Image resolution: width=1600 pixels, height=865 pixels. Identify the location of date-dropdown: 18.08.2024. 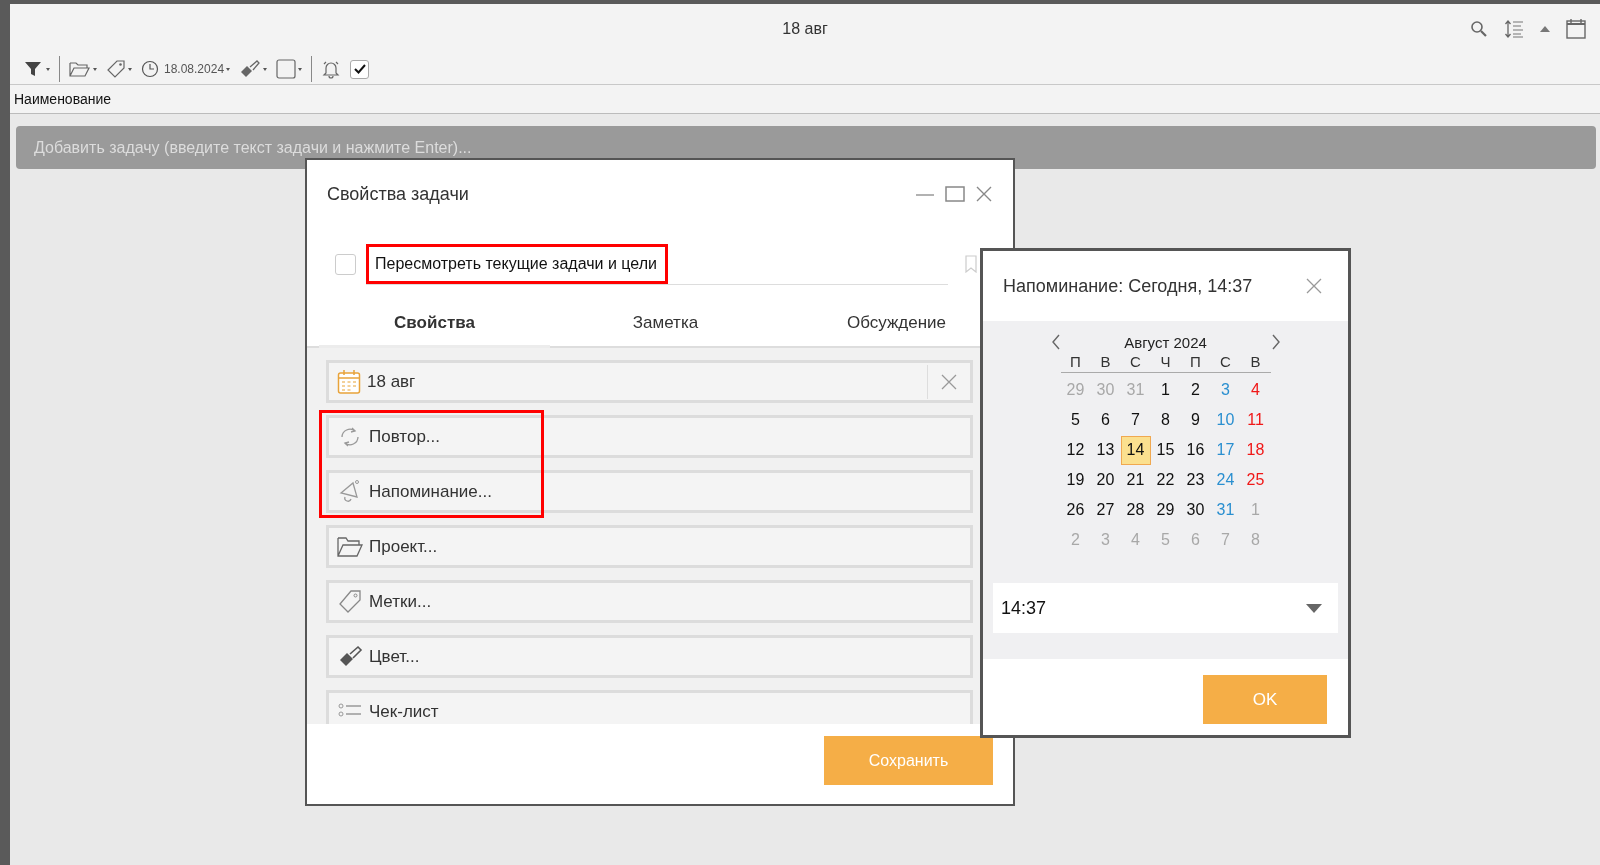
(186, 69).